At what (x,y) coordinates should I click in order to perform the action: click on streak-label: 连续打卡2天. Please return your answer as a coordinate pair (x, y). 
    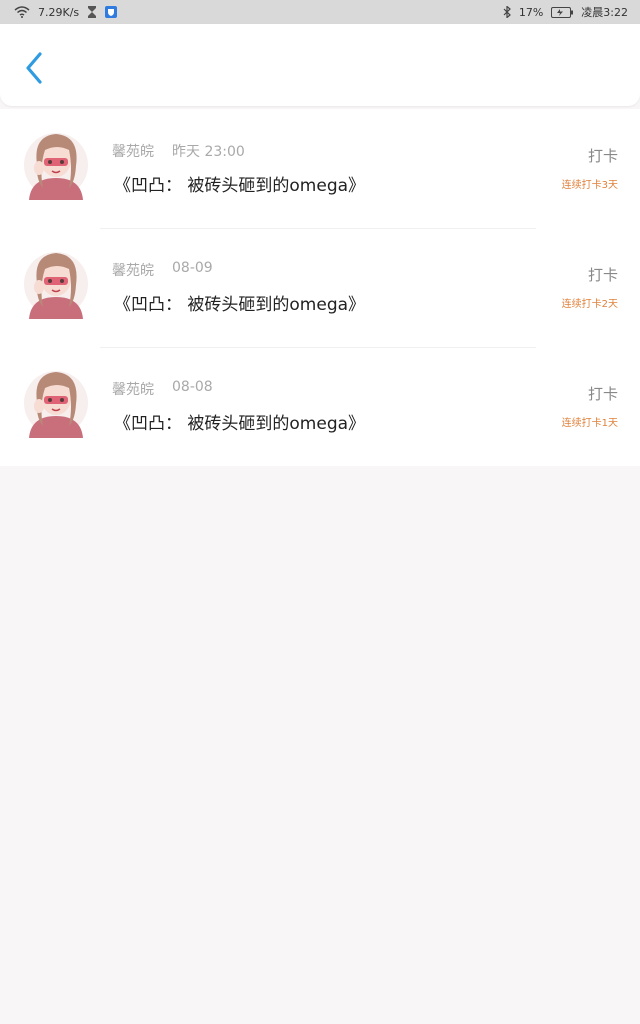
    Looking at the image, I should click on (589, 304).